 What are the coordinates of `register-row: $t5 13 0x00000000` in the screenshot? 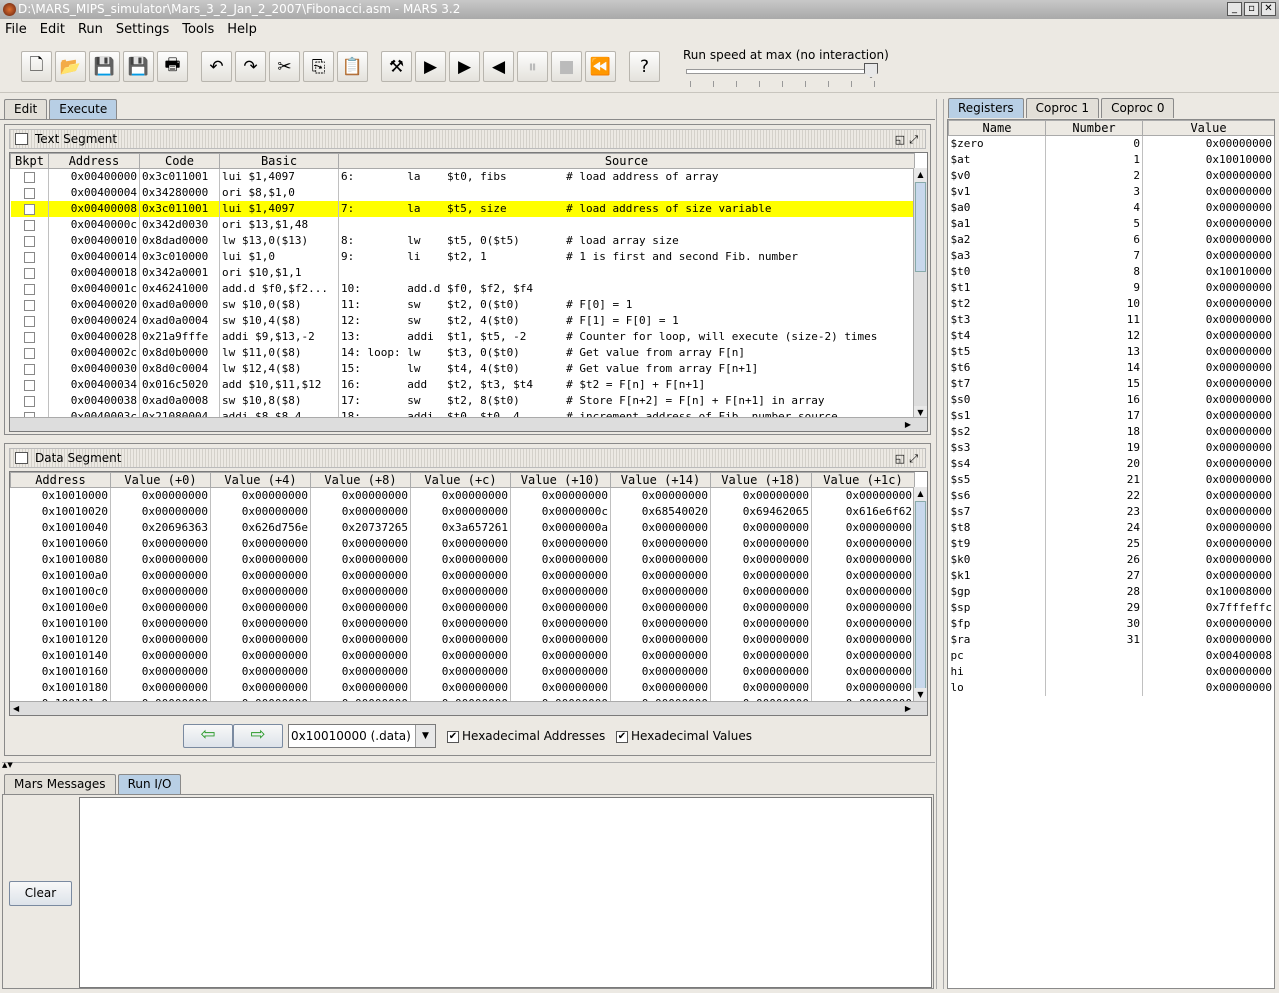 It's located at (1111, 351).